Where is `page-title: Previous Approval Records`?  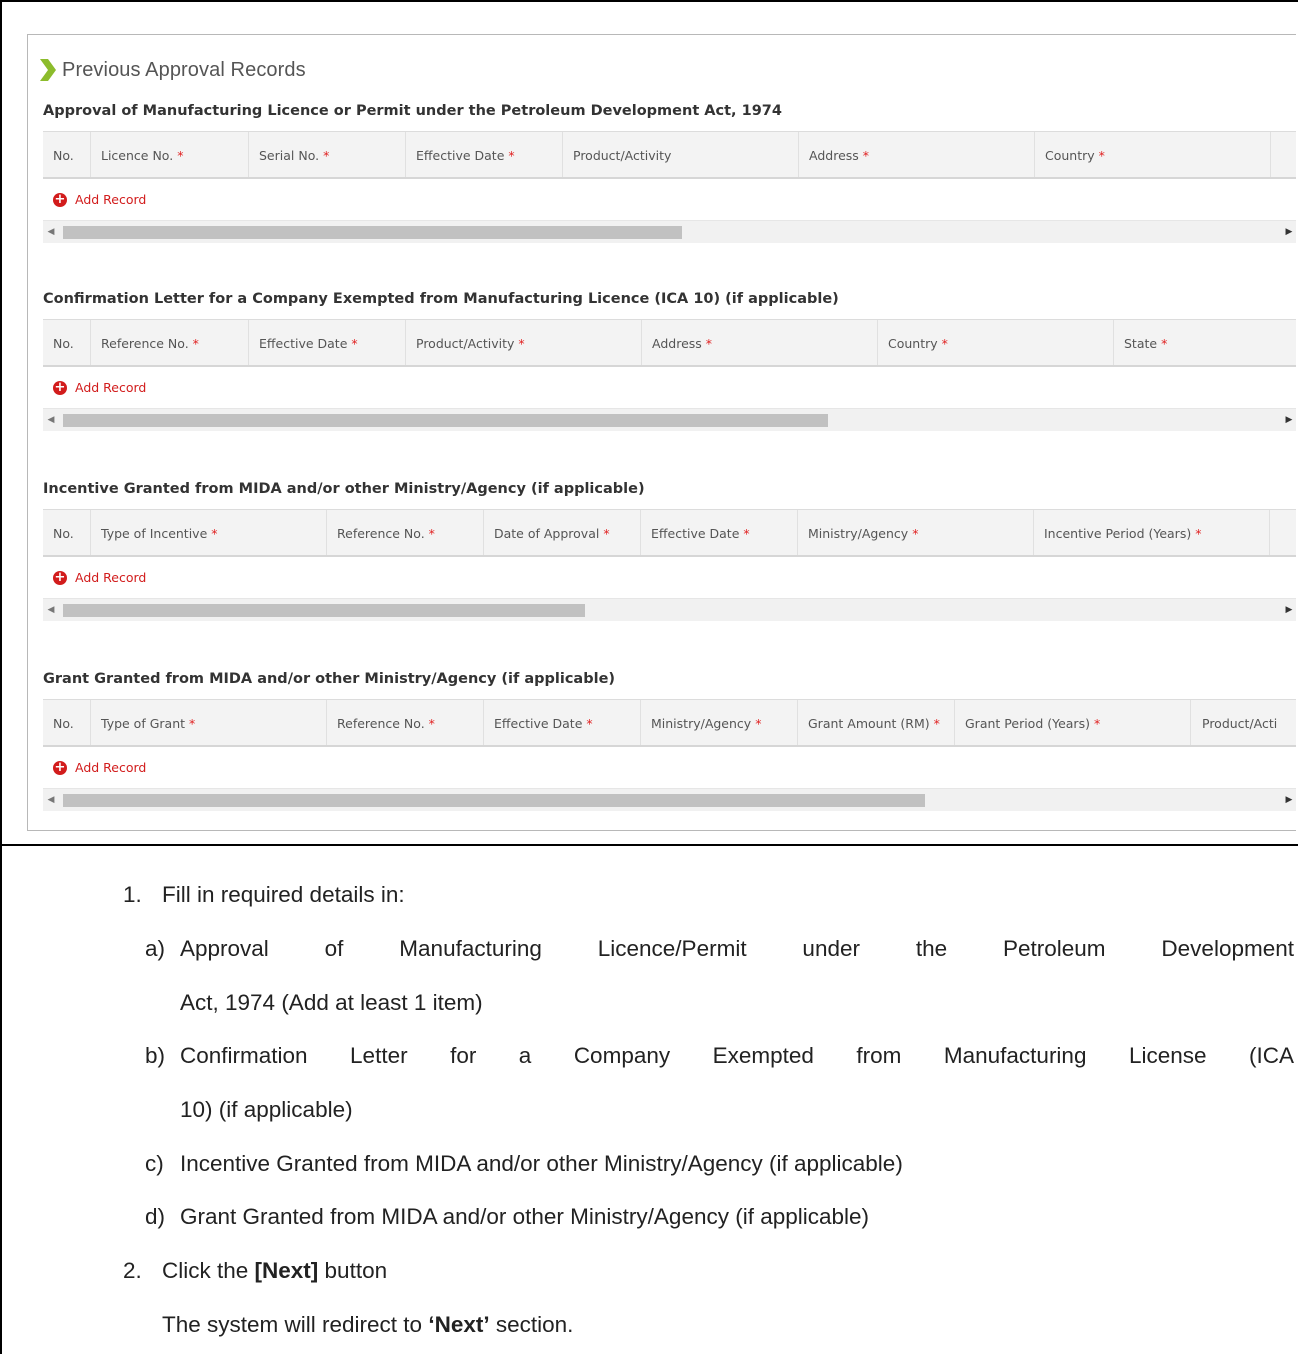
page-title: Previous Approval Records is located at coordinates (184, 69).